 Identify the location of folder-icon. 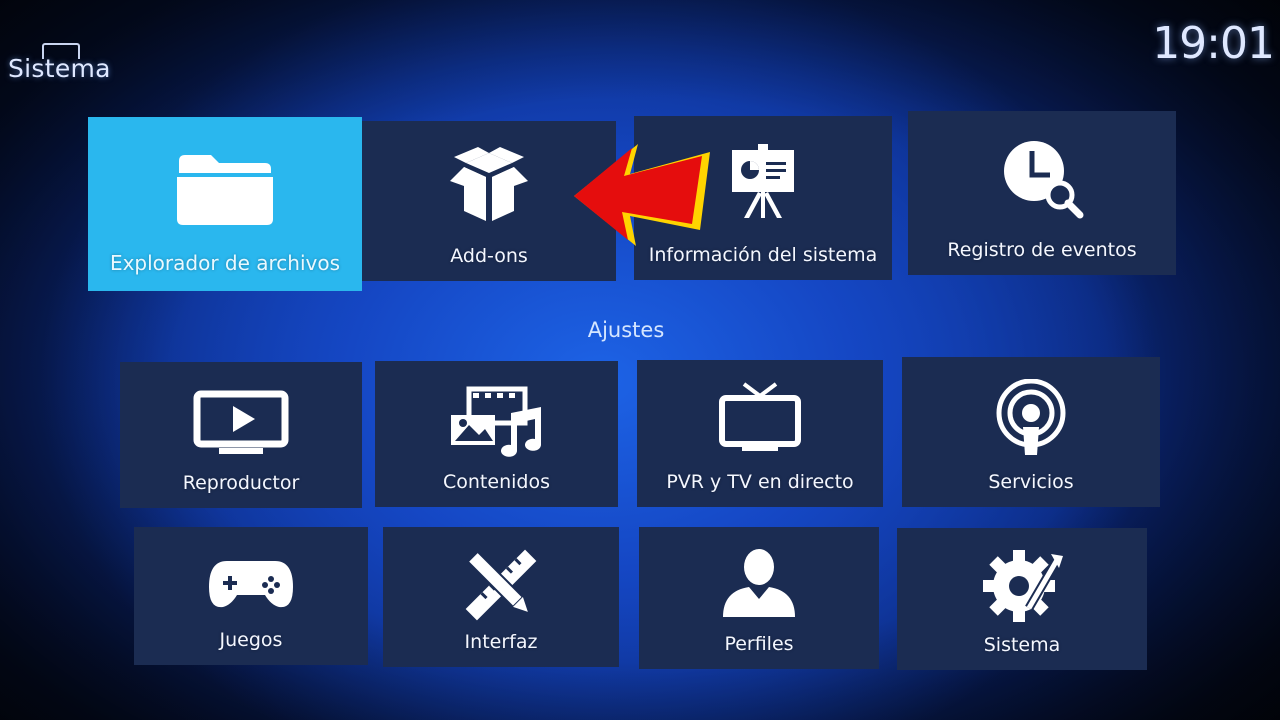
(225, 189).